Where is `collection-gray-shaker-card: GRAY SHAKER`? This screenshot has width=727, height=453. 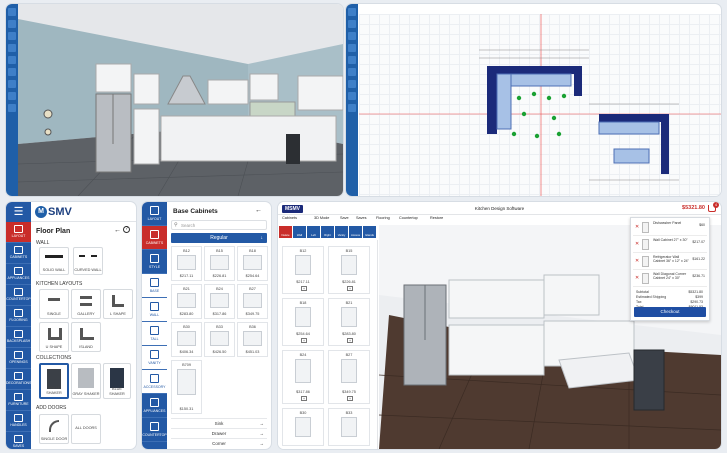 collection-gray-shaker-card: GRAY SHAKER is located at coordinates (86, 381).